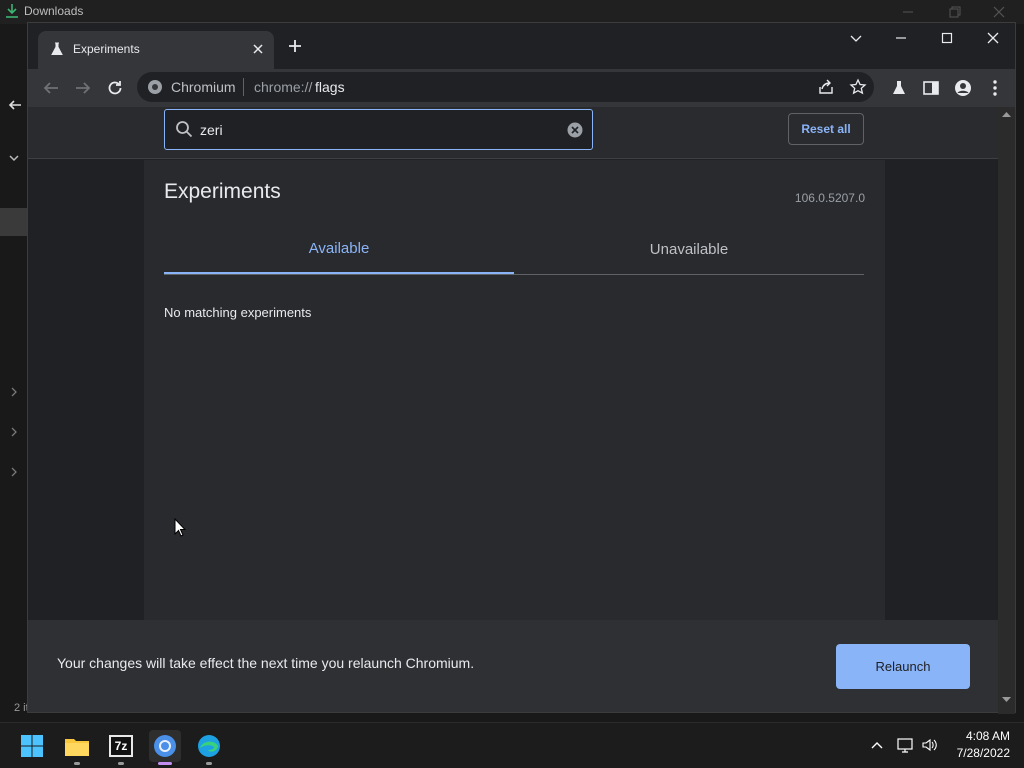  Describe the element at coordinates (243, 87) in the screenshot. I see `omnibox-divider` at that location.